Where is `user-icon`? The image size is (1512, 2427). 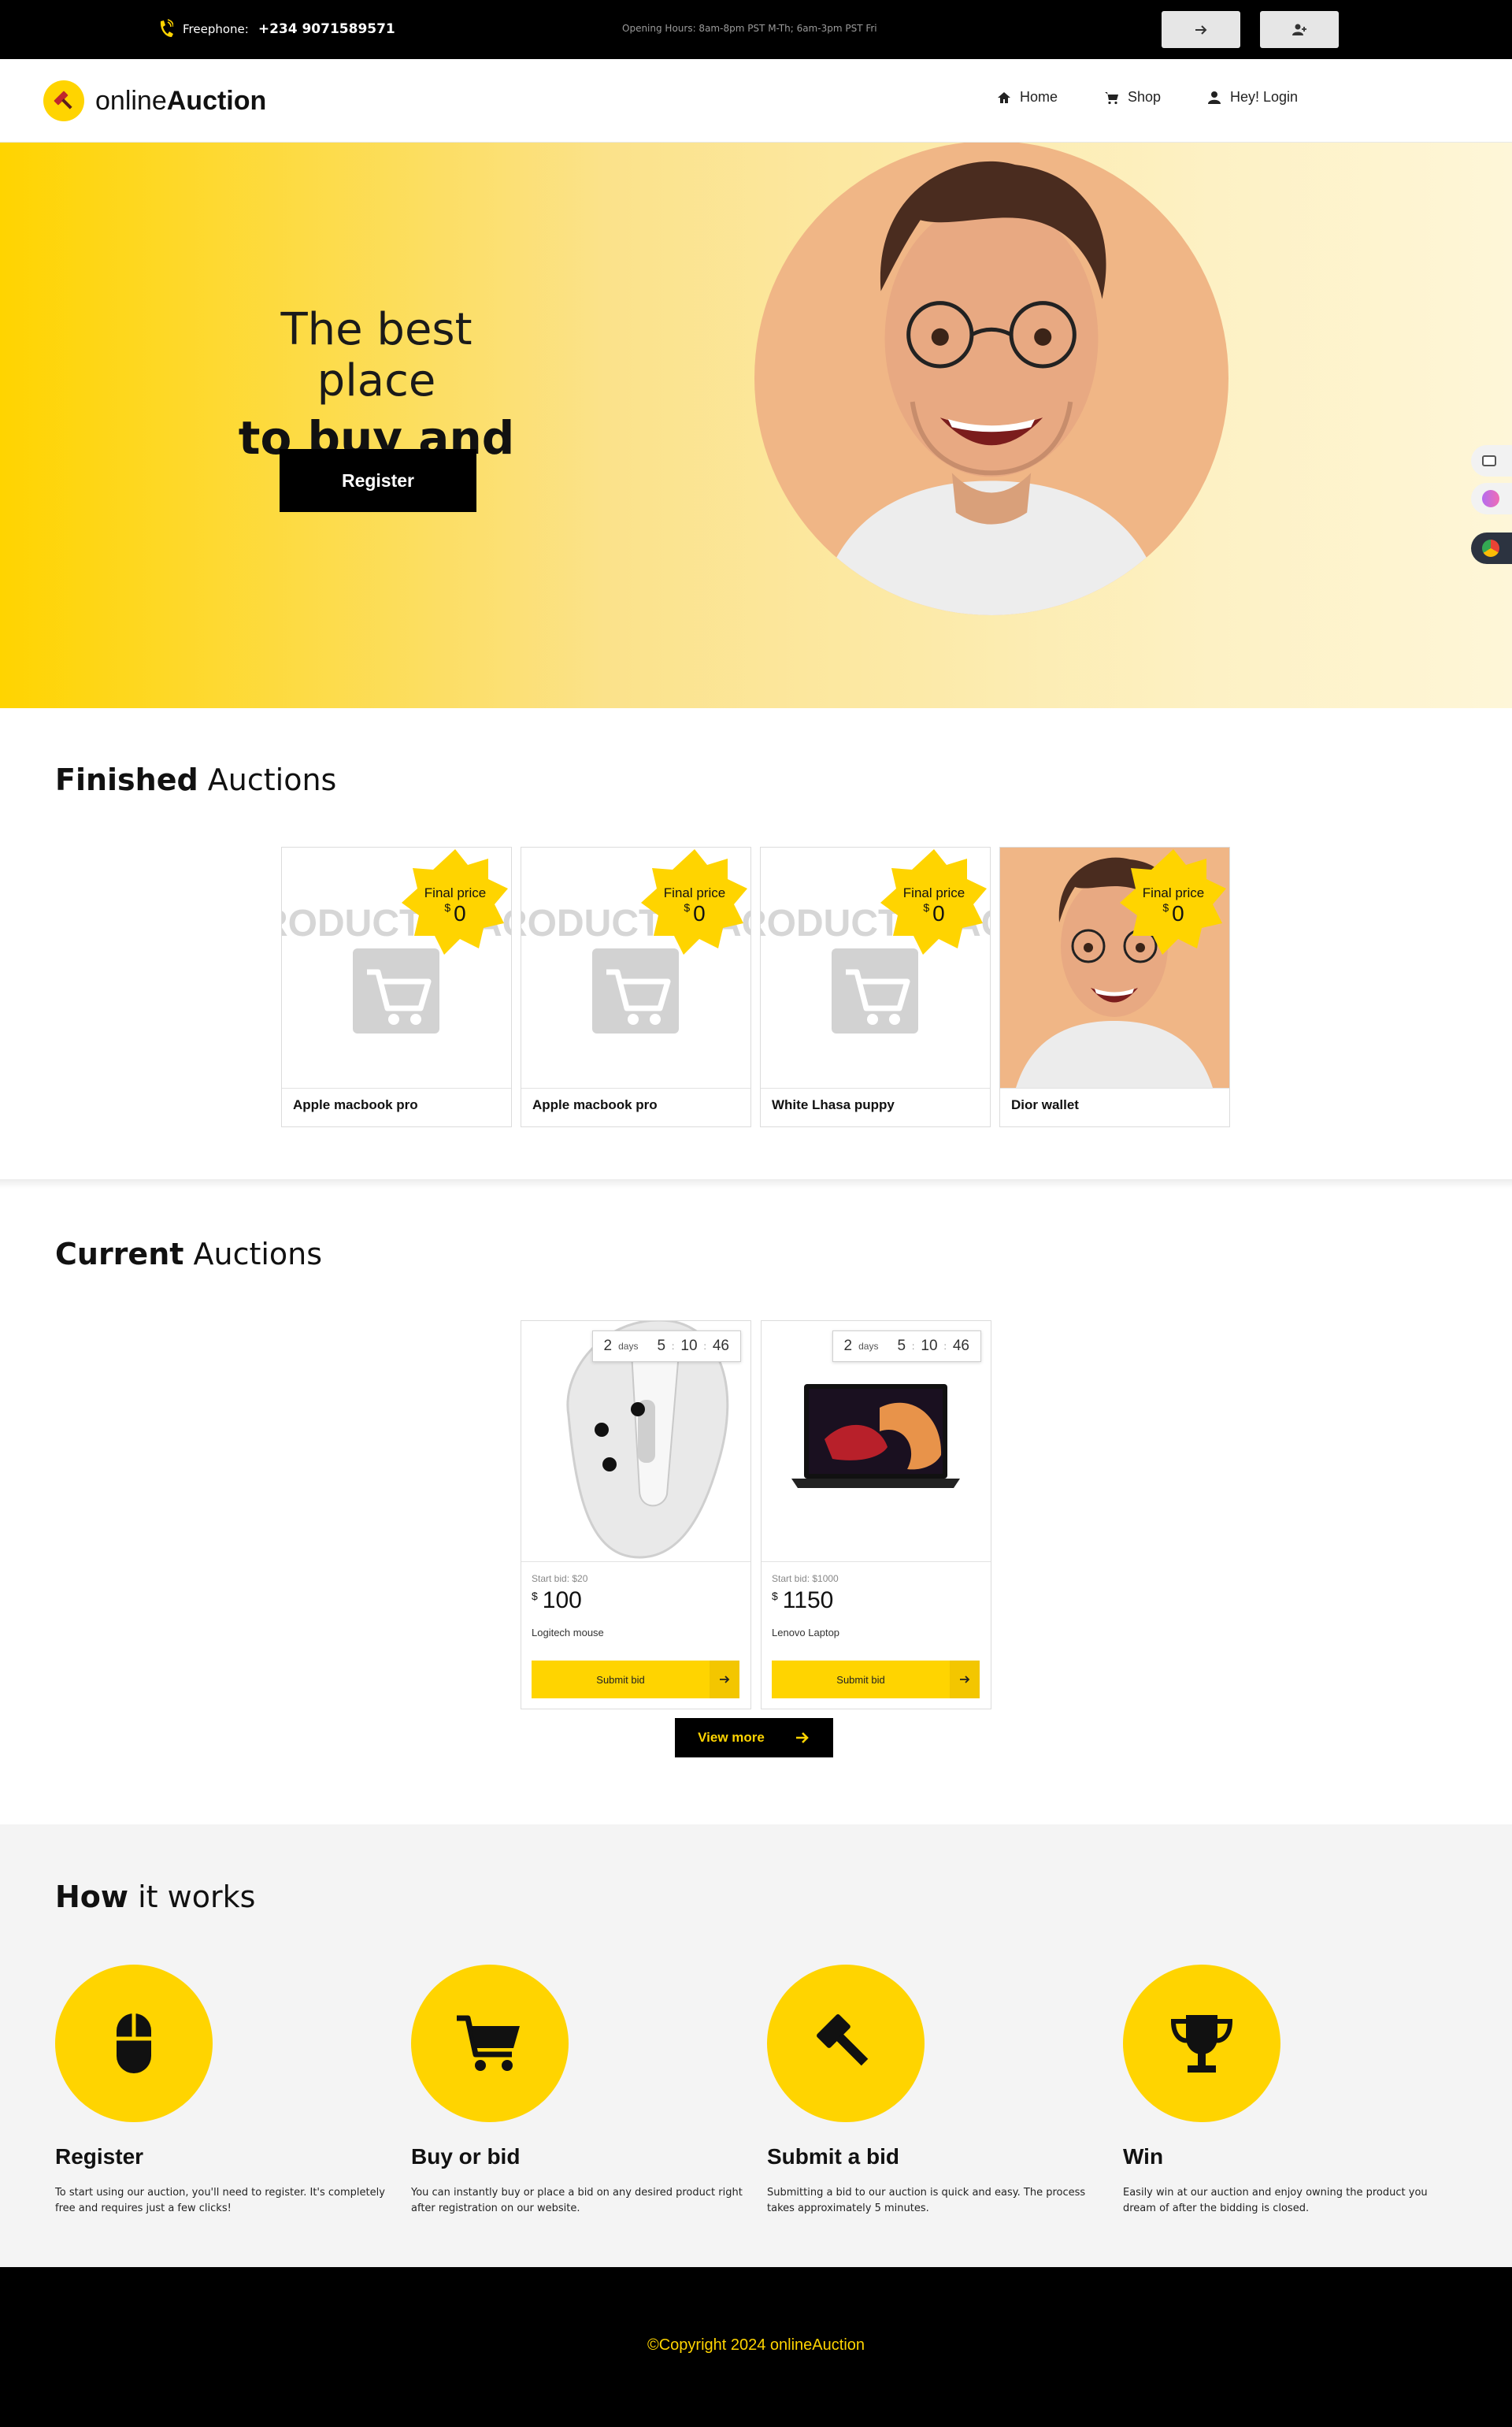 user-icon is located at coordinates (1214, 98).